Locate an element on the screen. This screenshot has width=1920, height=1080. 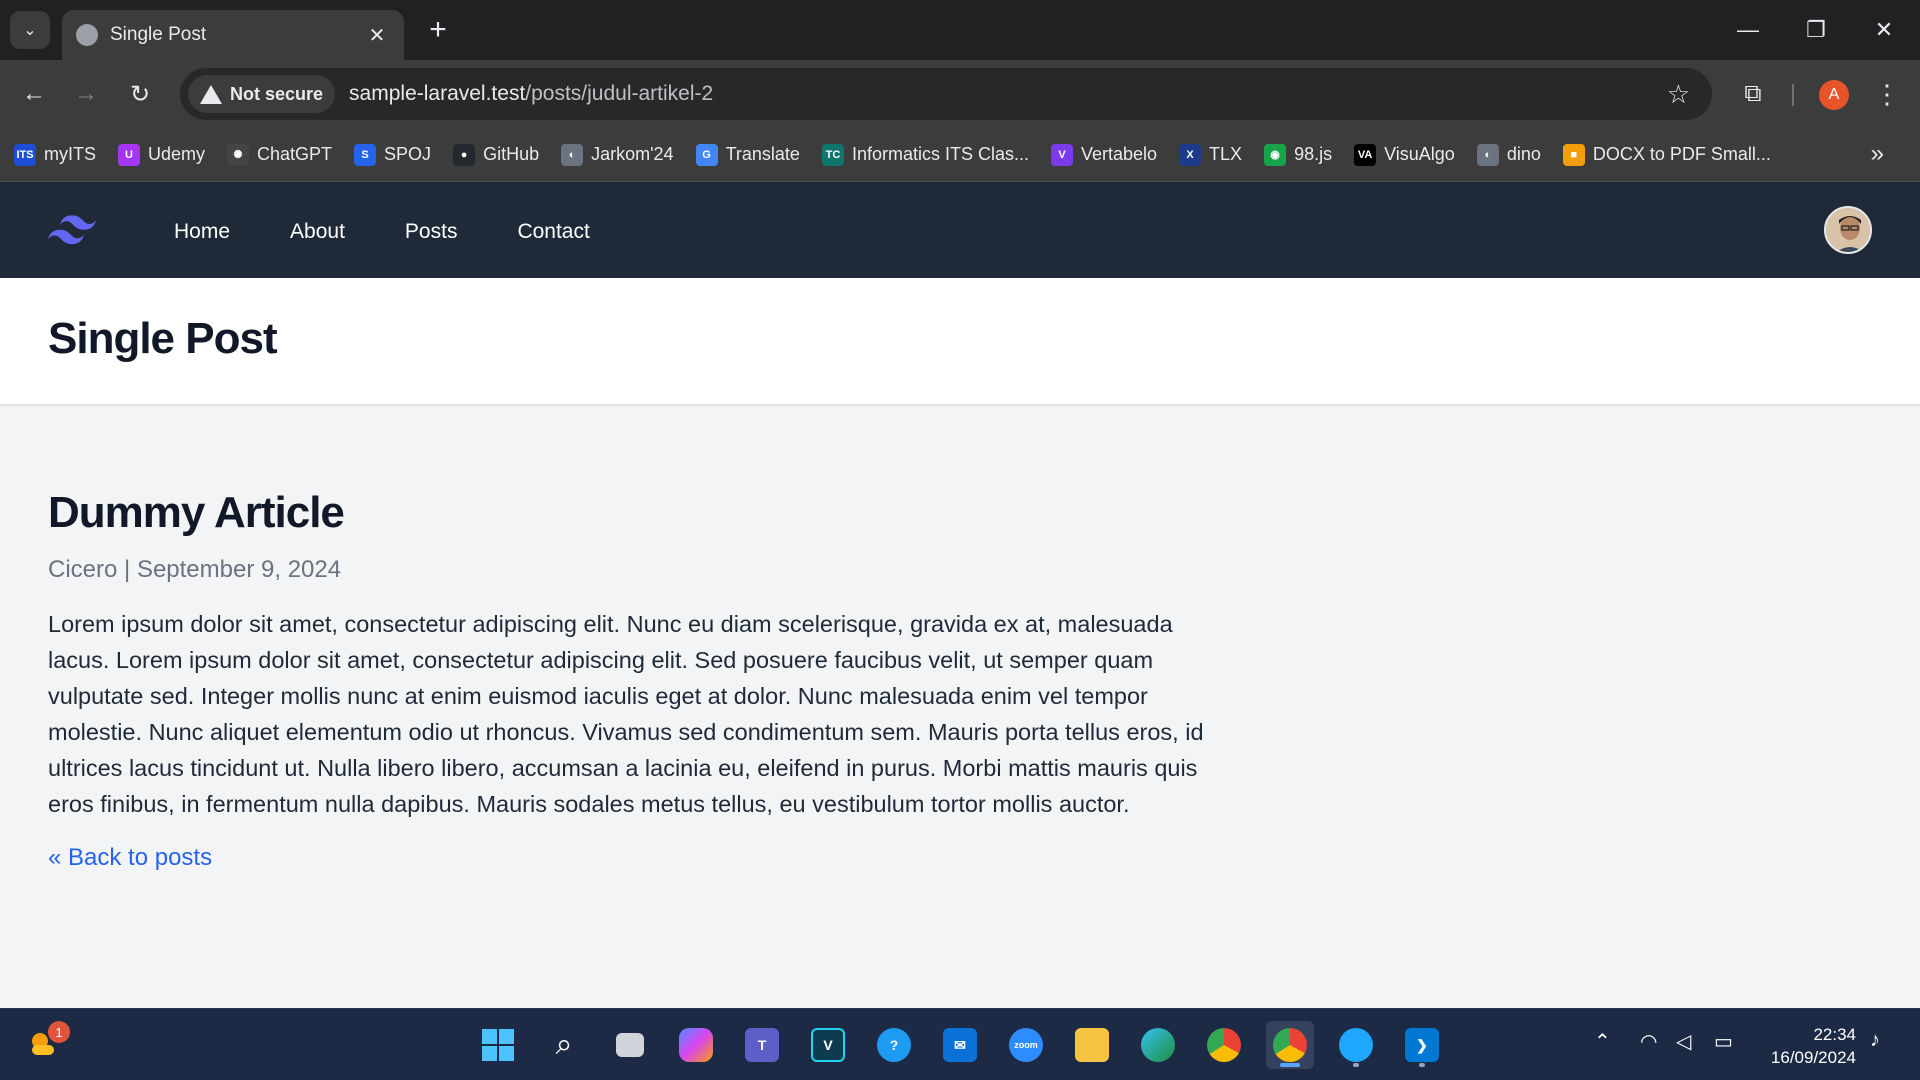
nav-link-home: Home is located at coordinates (202, 232).